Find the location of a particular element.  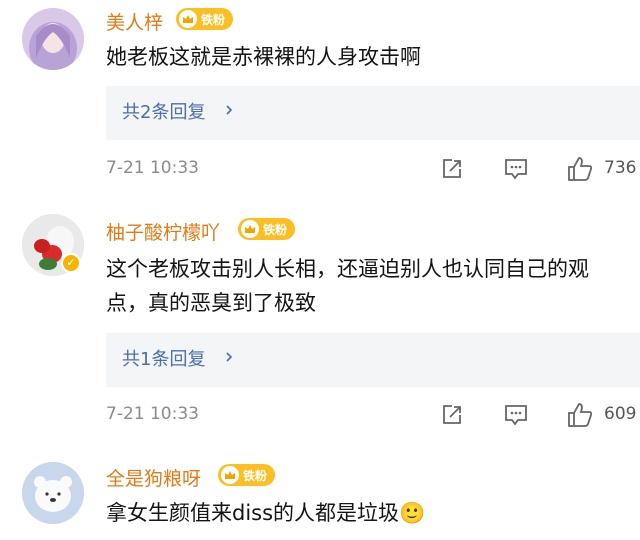

like-count: 736 is located at coordinates (620, 168).